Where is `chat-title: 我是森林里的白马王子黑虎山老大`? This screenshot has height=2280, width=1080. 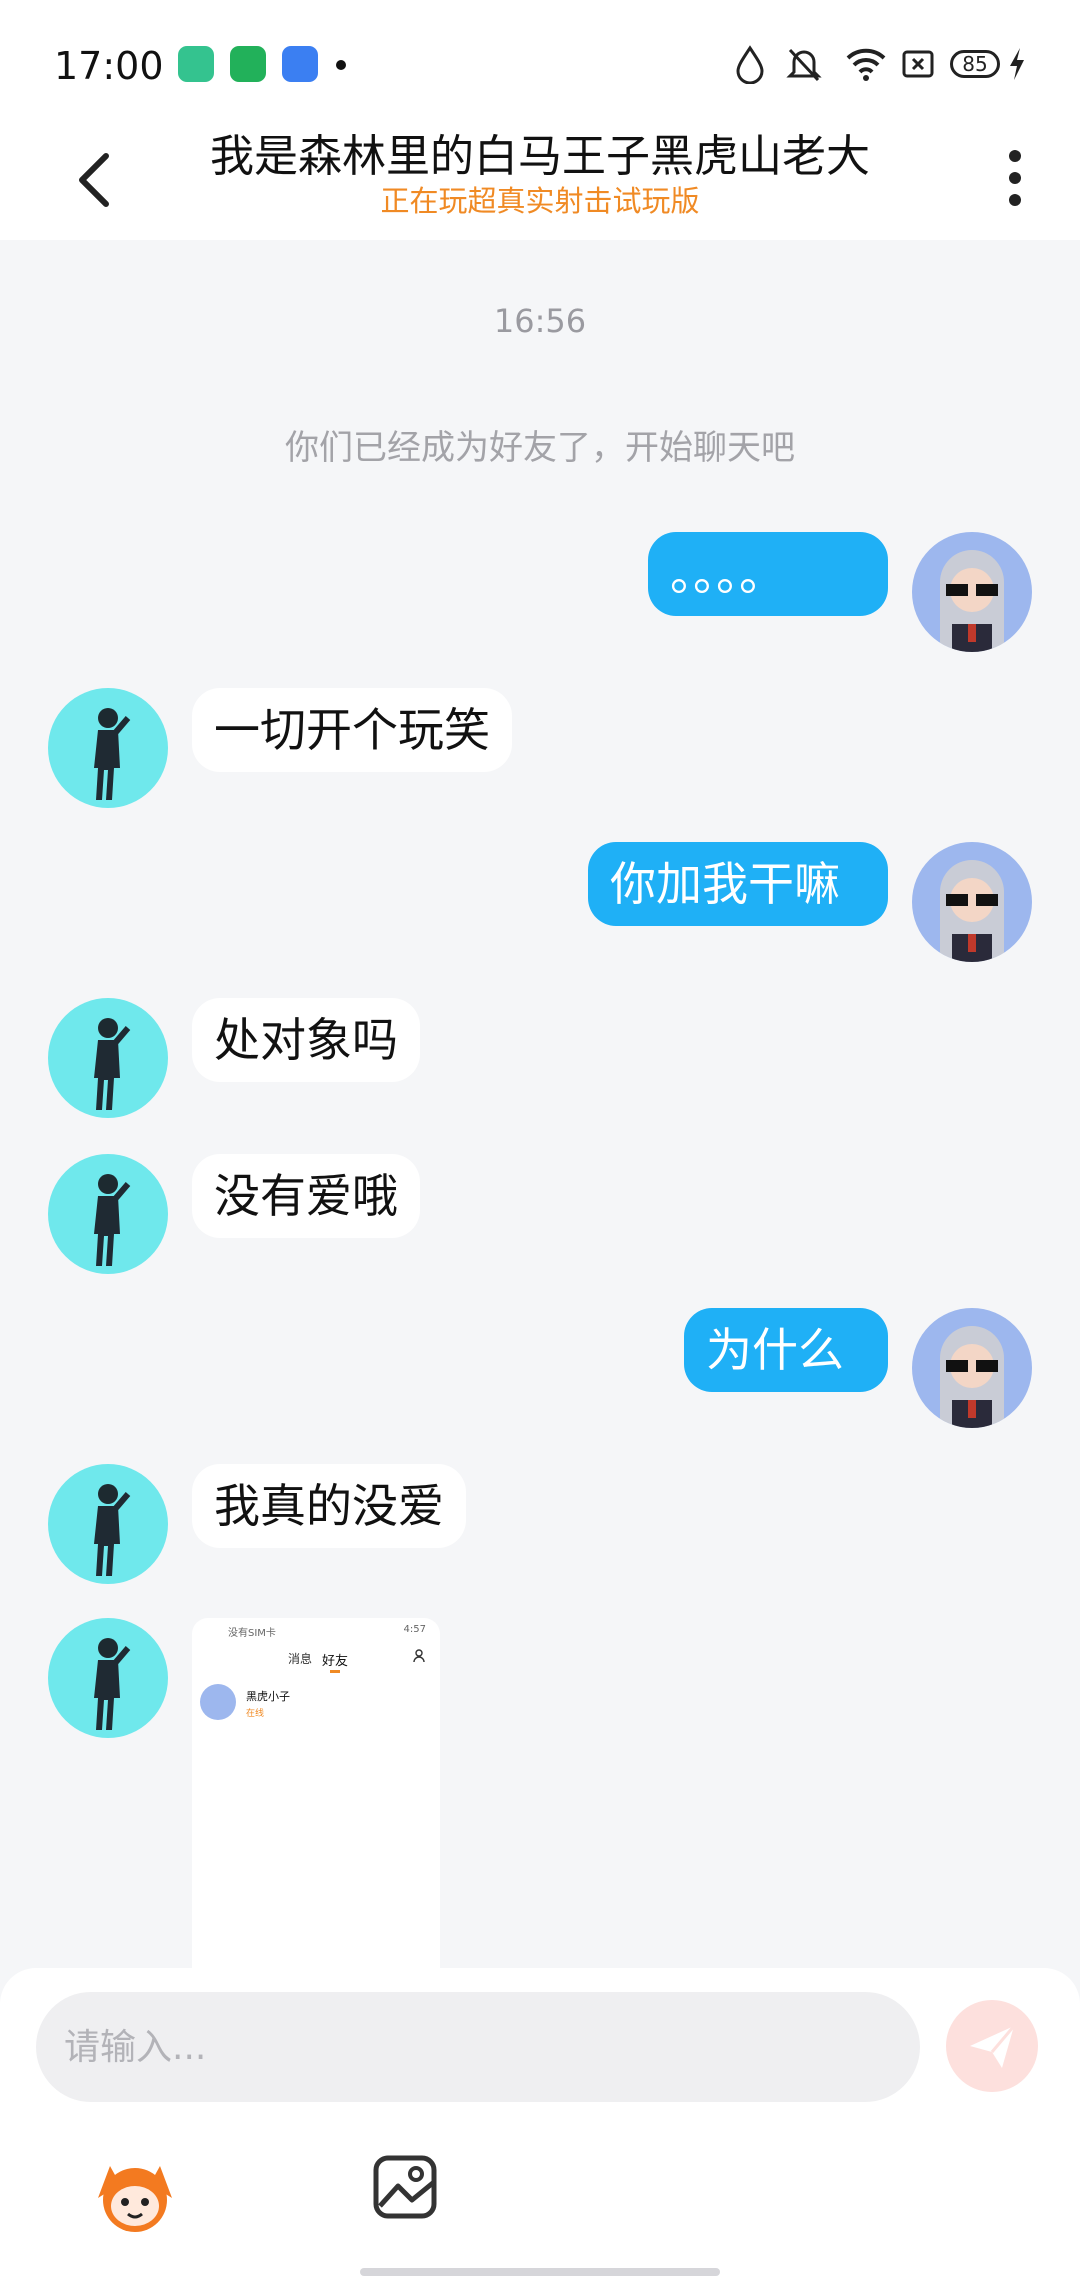
chat-title: 我是森林里的白马王子黑虎山老大 is located at coordinates (540, 156).